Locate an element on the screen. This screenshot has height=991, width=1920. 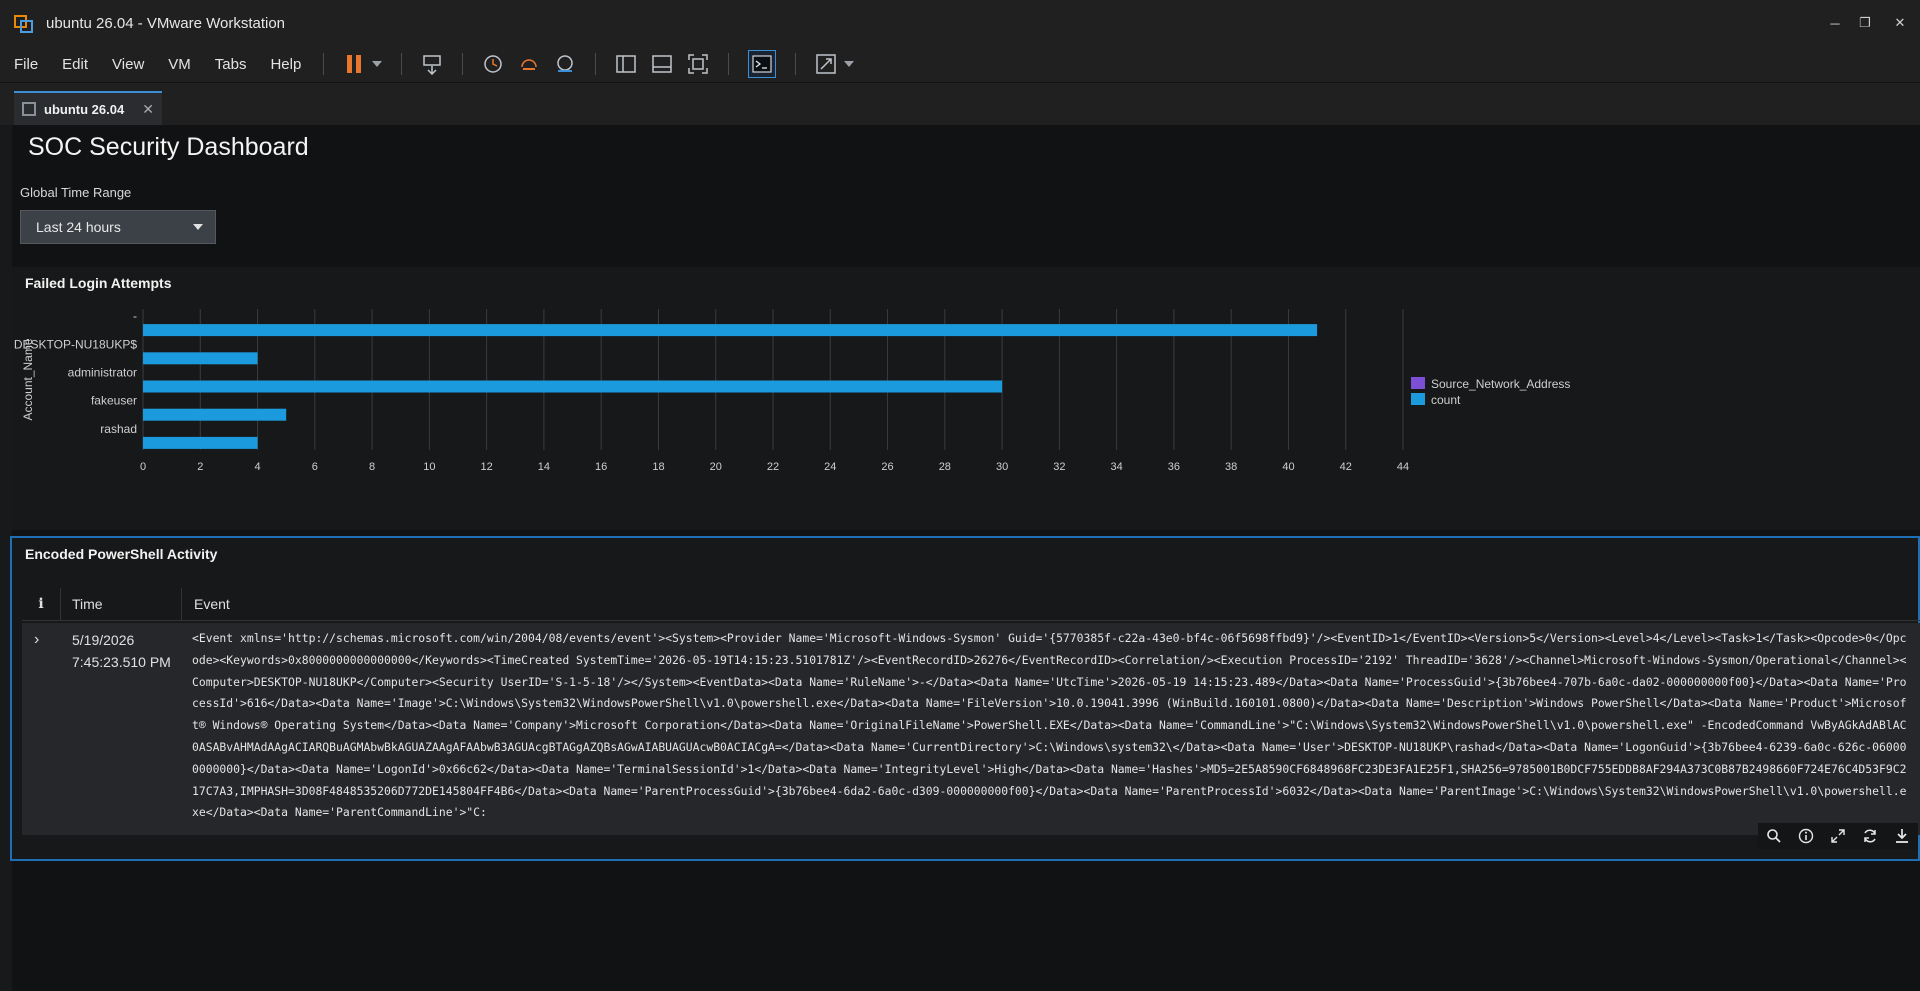
x-tick-label: 22 is located at coordinates (773, 467).